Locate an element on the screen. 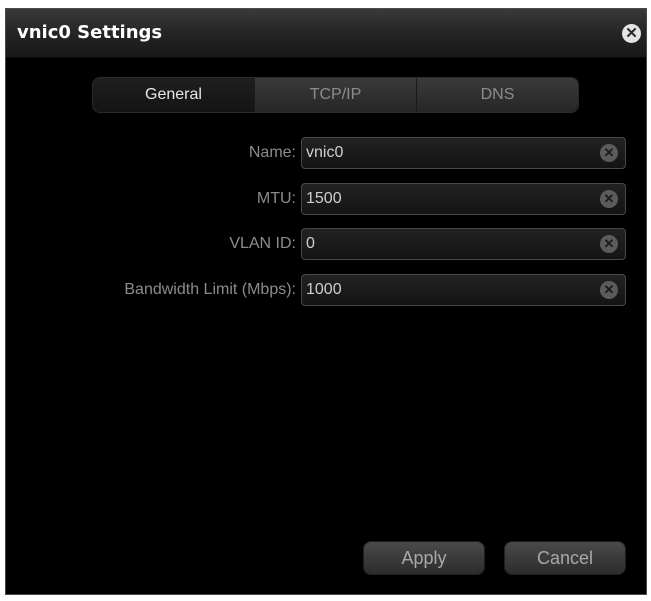  tab-general: General is located at coordinates (173, 95).